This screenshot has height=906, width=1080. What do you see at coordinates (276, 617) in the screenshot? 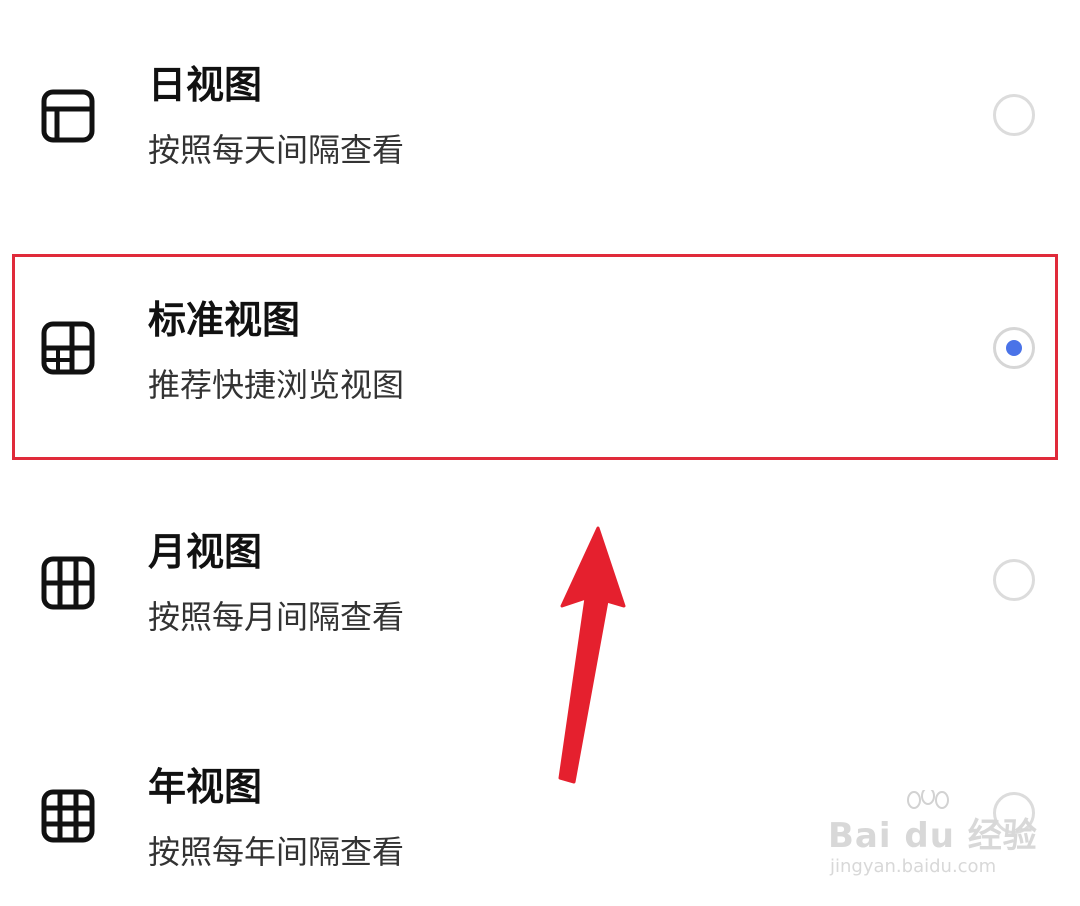
I see `option-description: 按照每月间隔查看` at bounding box center [276, 617].